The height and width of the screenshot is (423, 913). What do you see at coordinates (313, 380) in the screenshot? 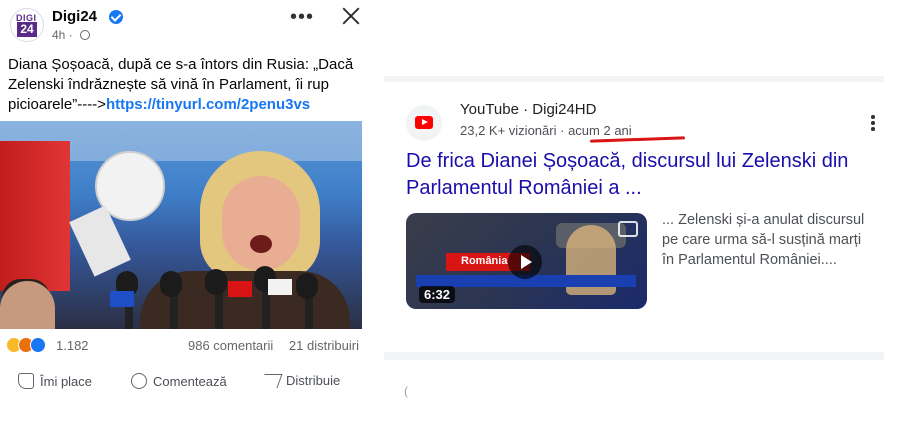
I see `share-label: Distribuie` at bounding box center [313, 380].